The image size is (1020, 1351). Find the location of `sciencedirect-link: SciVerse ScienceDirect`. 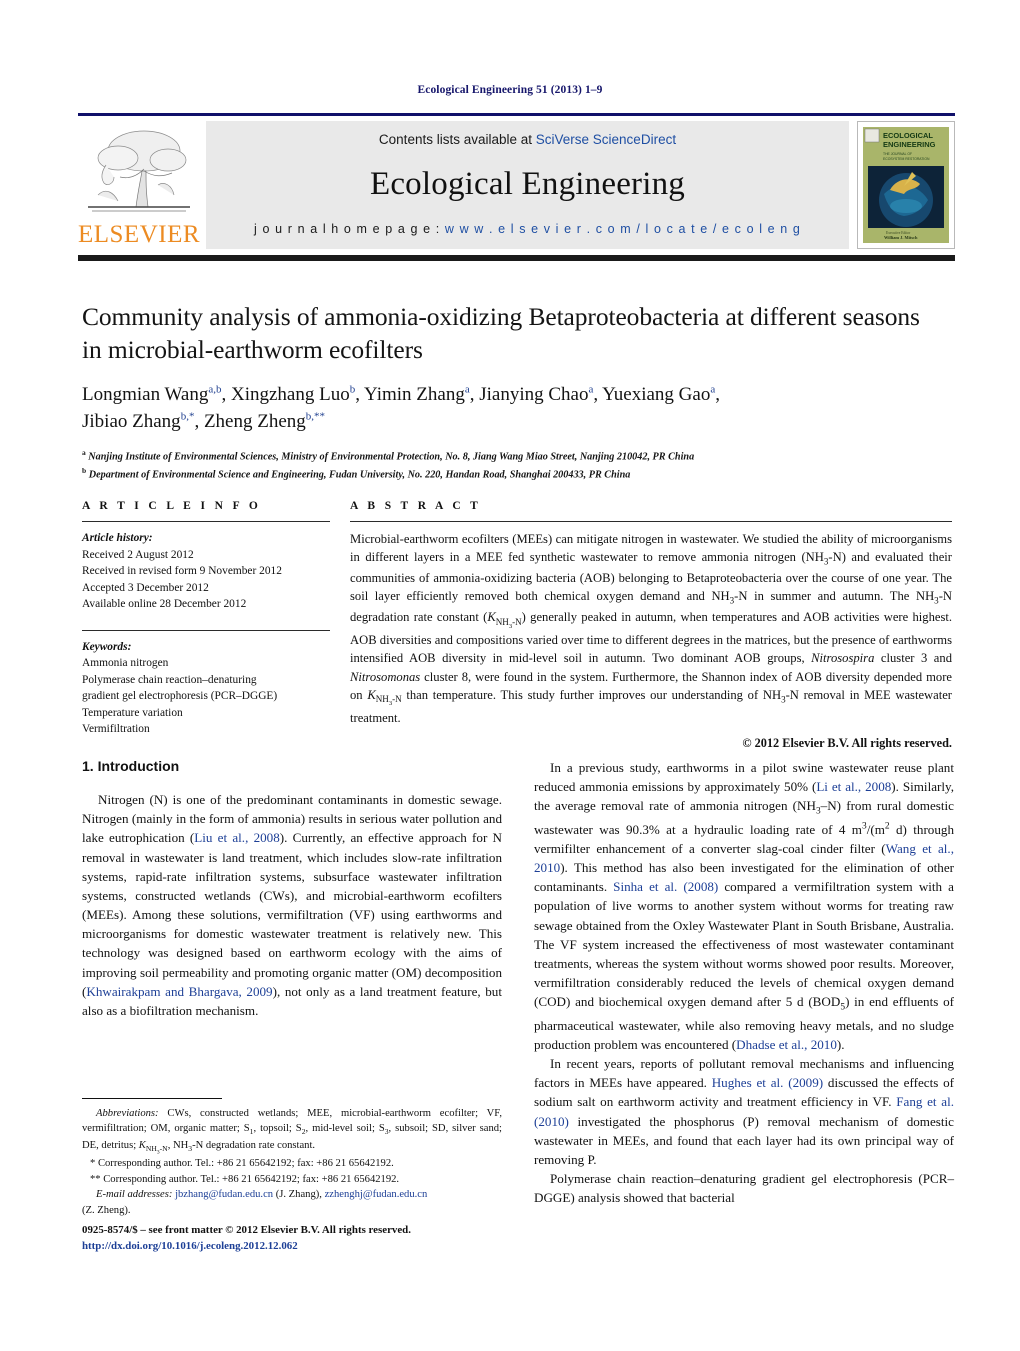

sciencedirect-link: SciVerse ScienceDirect is located at coordinates (606, 139).